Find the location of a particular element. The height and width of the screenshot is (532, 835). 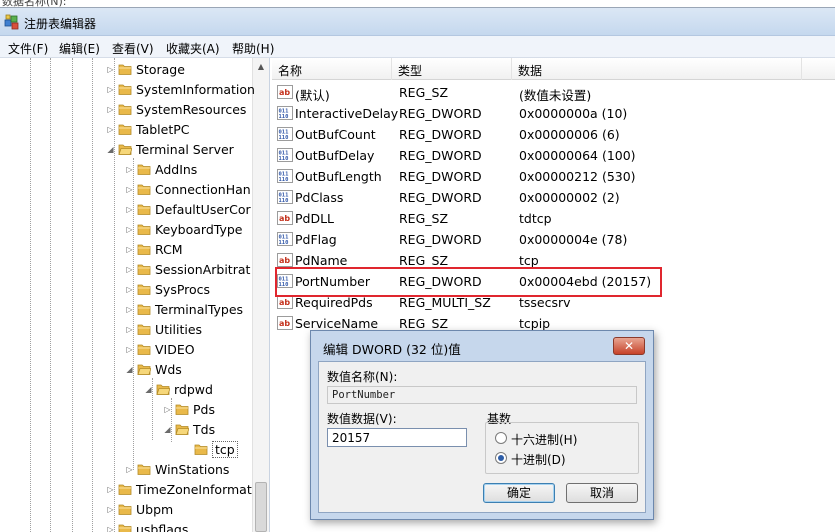

tree-node-rcm: ▷ RCM is located at coordinates (127, 249).